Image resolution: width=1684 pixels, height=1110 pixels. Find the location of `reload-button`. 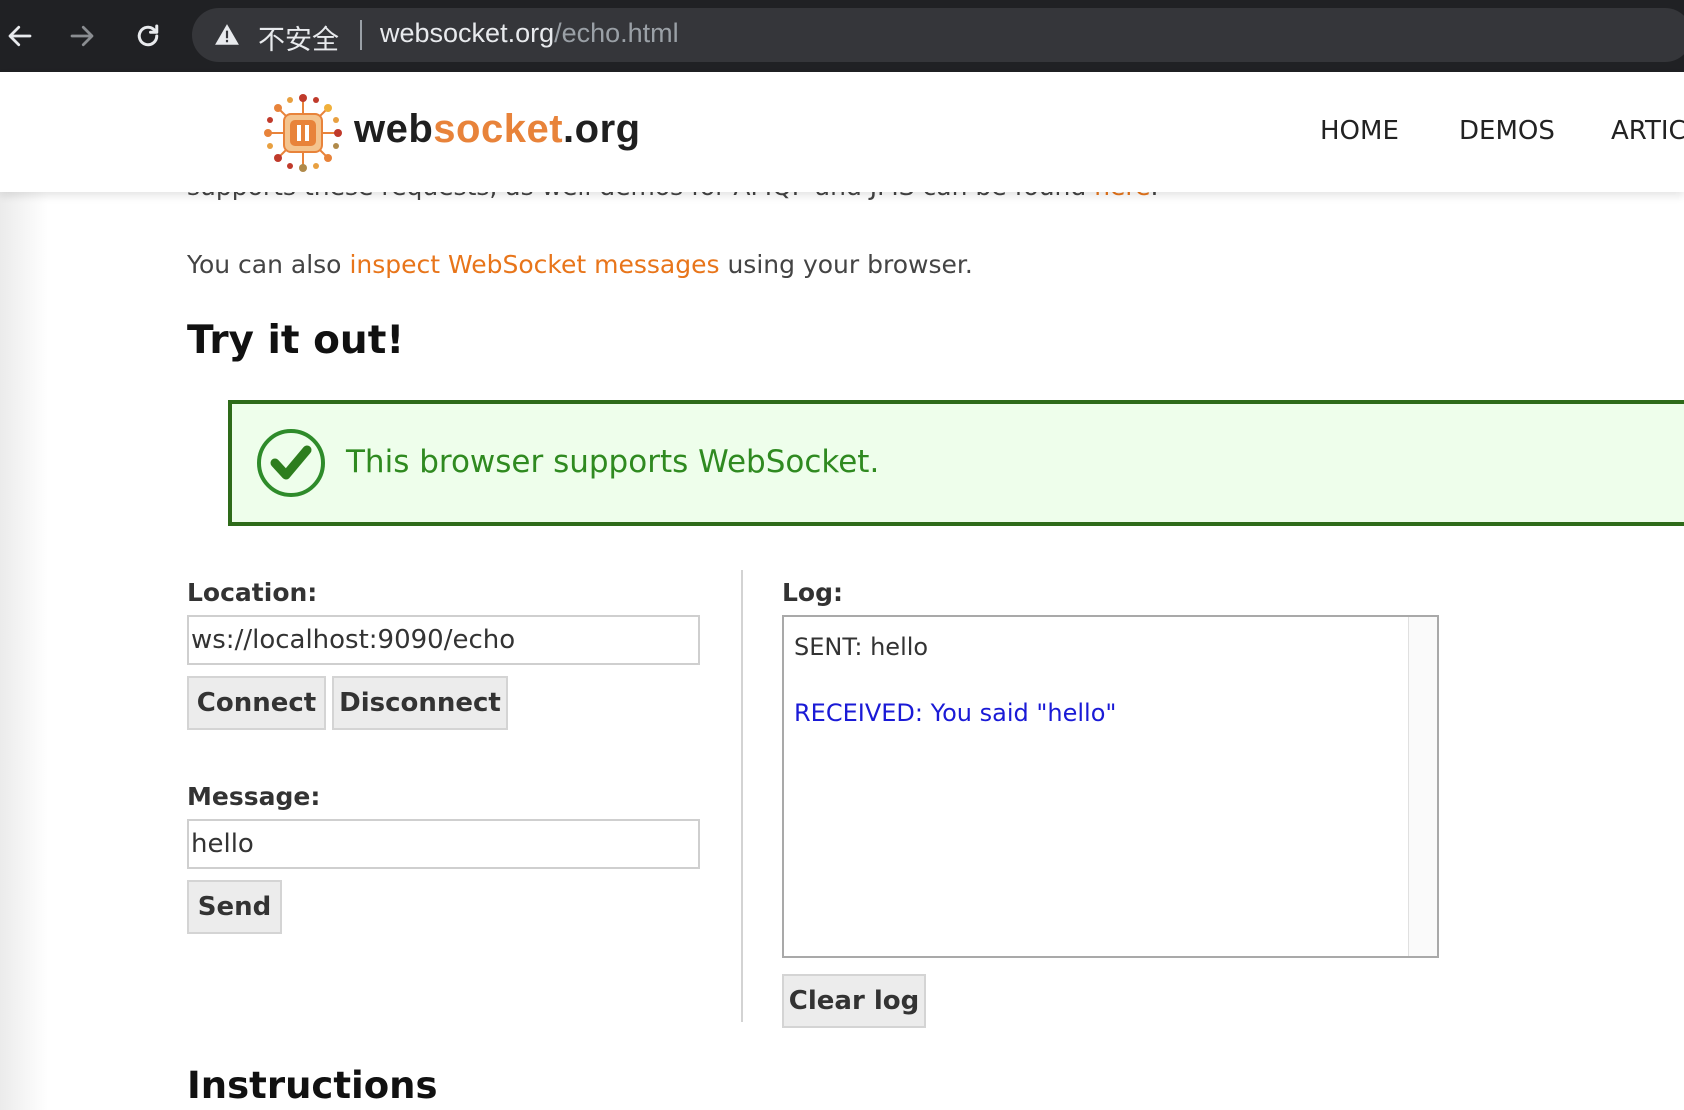

reload-button is located at coordinates (148, 36).